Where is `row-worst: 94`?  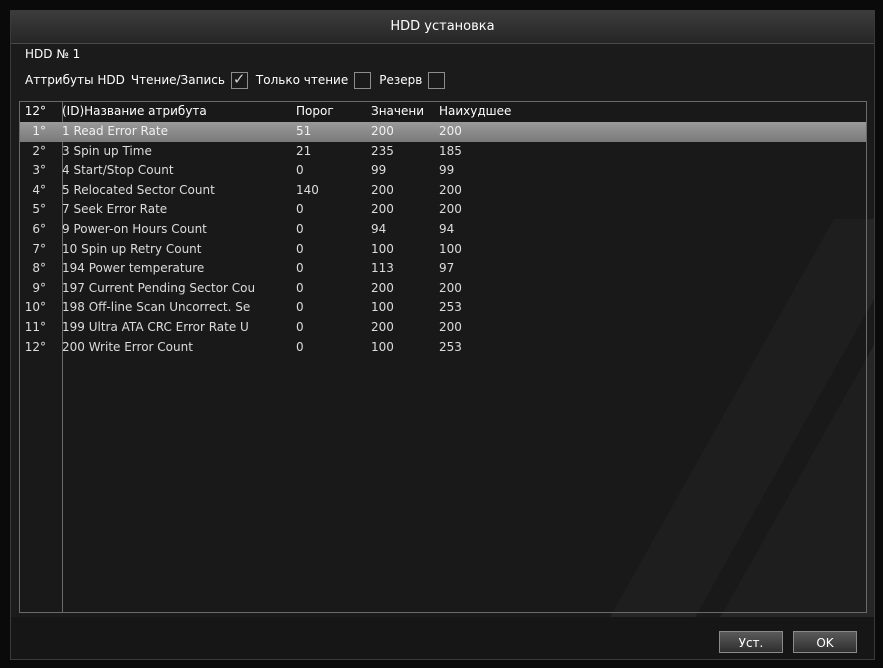 row-worst: 94 is located at coordinates (447, 228).